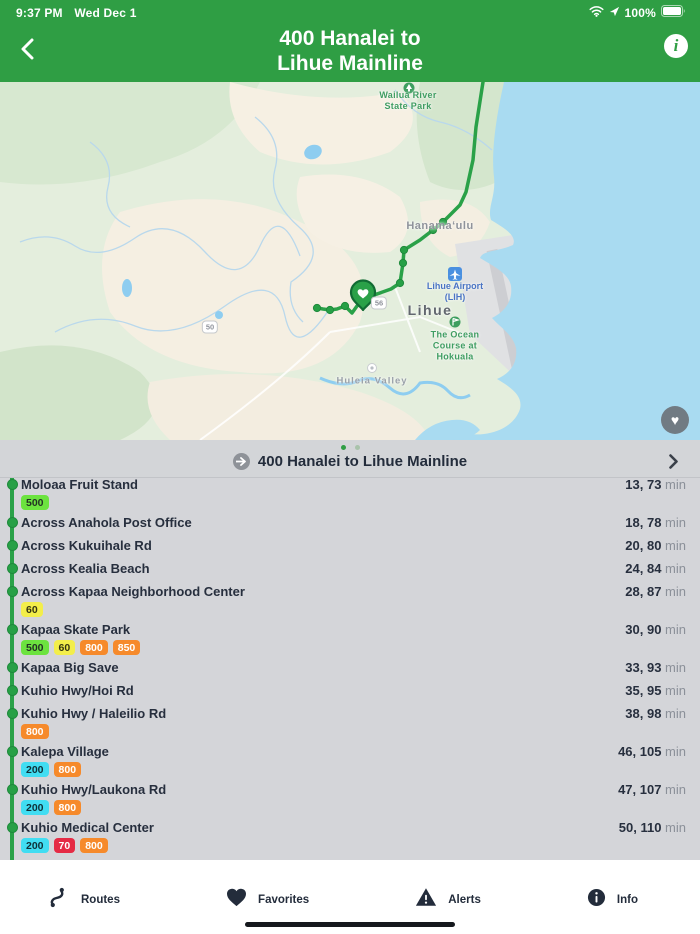 The image size is (700, 934). Describe the element at coordinates (350, 721) in the screenshot. I see `stop-row: Kuhio Hwy / Haleilio Rd 800 38, 98 min` at that location.